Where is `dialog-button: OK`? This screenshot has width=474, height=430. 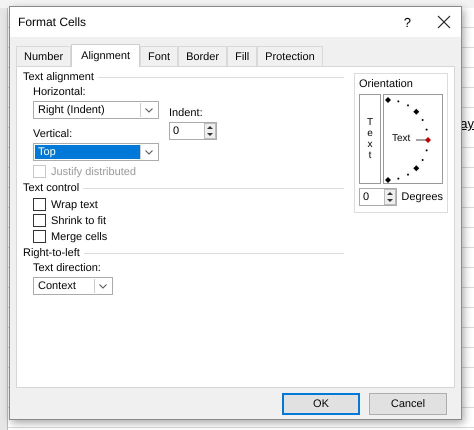
dialog-button: OK is located at coordinates (321, 403).